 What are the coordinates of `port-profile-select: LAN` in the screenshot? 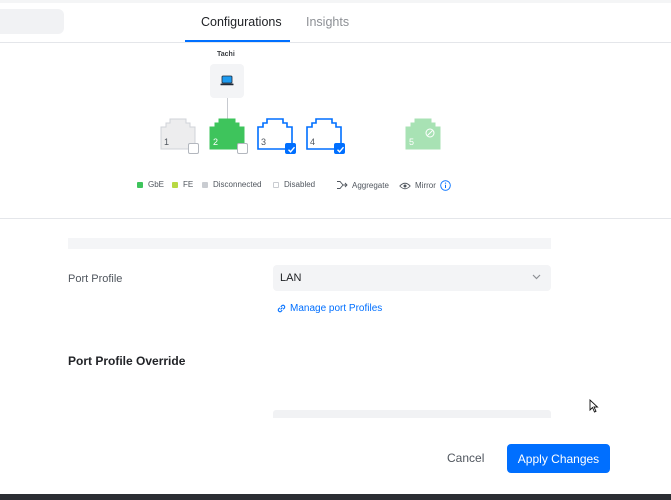 It's located at (412, 278).